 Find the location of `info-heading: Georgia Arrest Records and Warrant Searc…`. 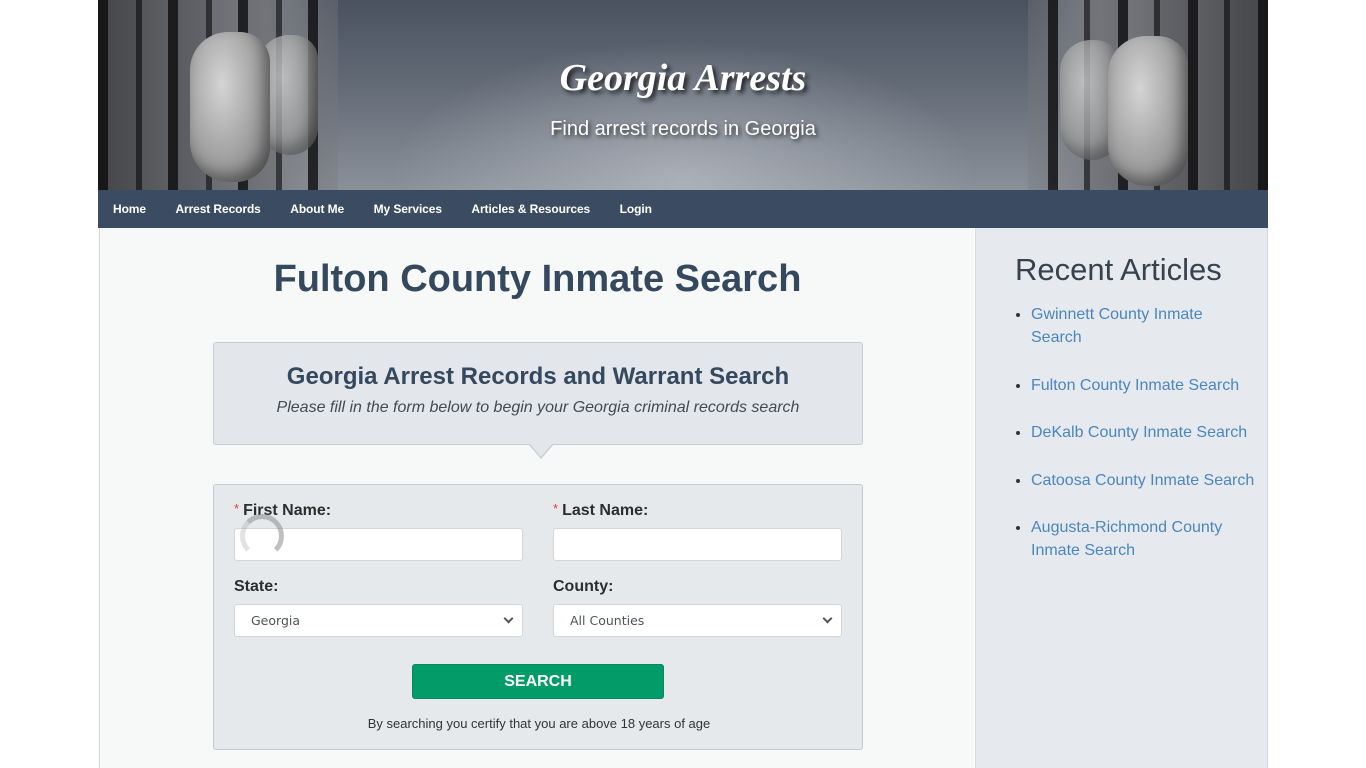

info-heading: Georgia Arrest Records and Warrant Searc… is located at coordinates (538, 376).